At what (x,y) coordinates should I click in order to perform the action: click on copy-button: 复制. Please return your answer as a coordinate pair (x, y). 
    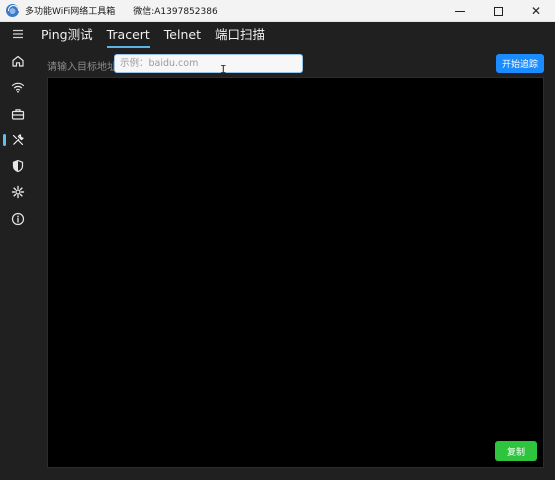
    Looking at the image, I should click on (516, 451).